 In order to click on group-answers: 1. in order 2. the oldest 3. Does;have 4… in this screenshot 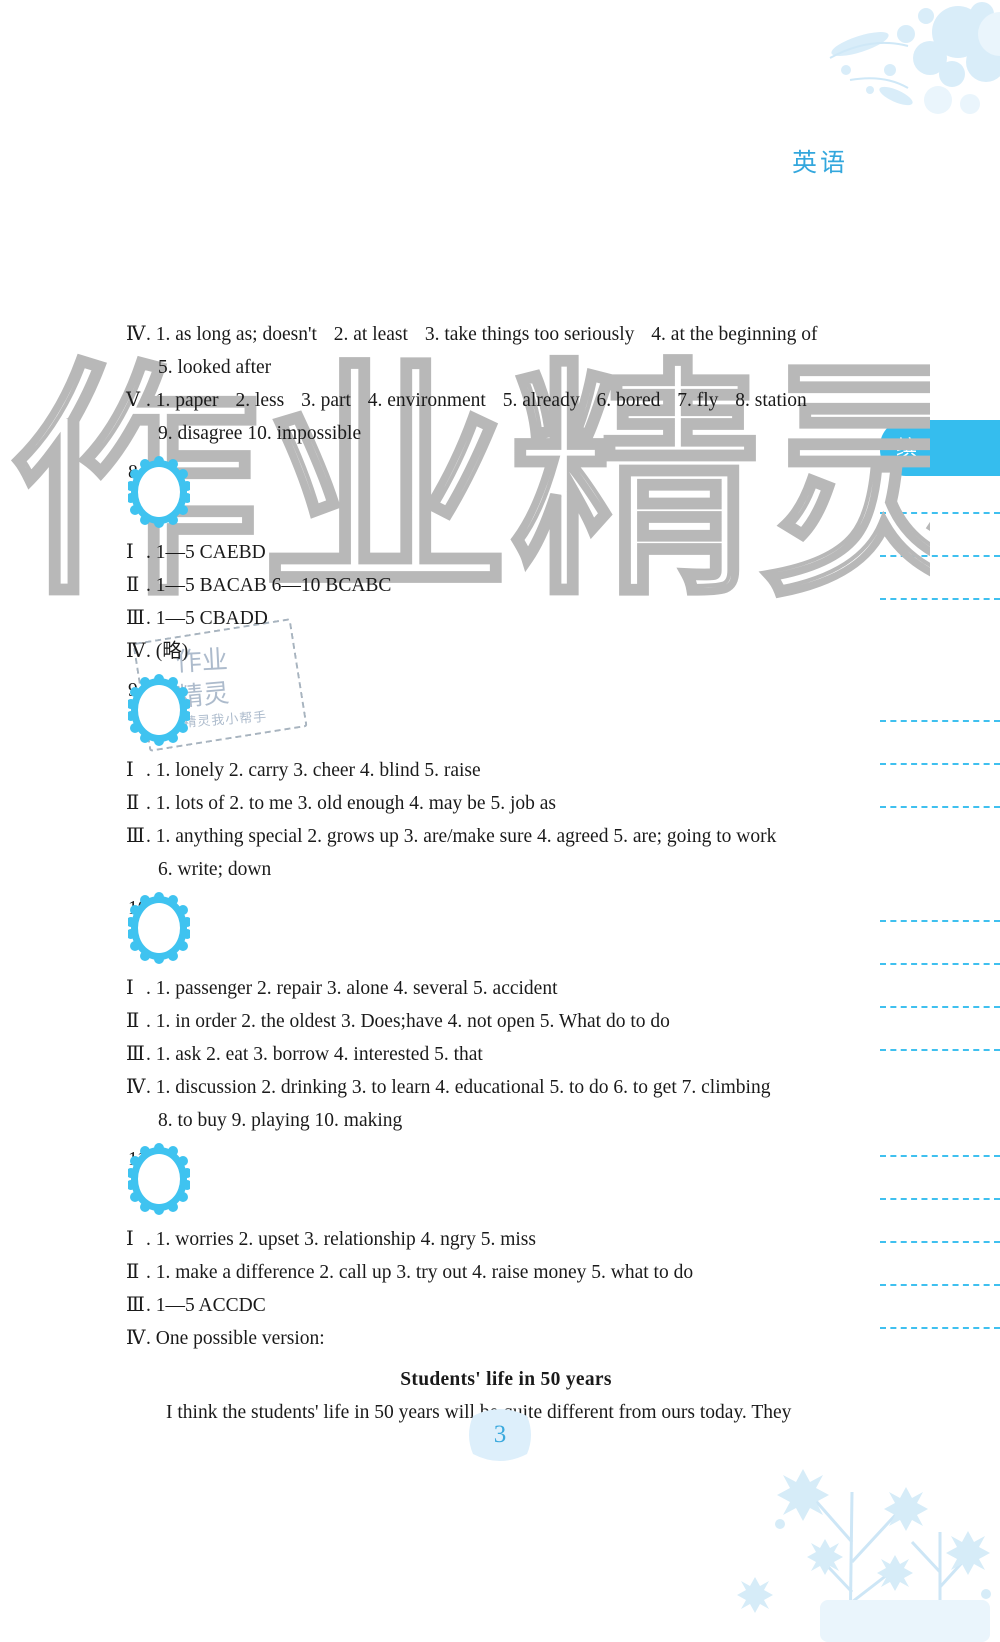, I will do `click(412, 1021)`.